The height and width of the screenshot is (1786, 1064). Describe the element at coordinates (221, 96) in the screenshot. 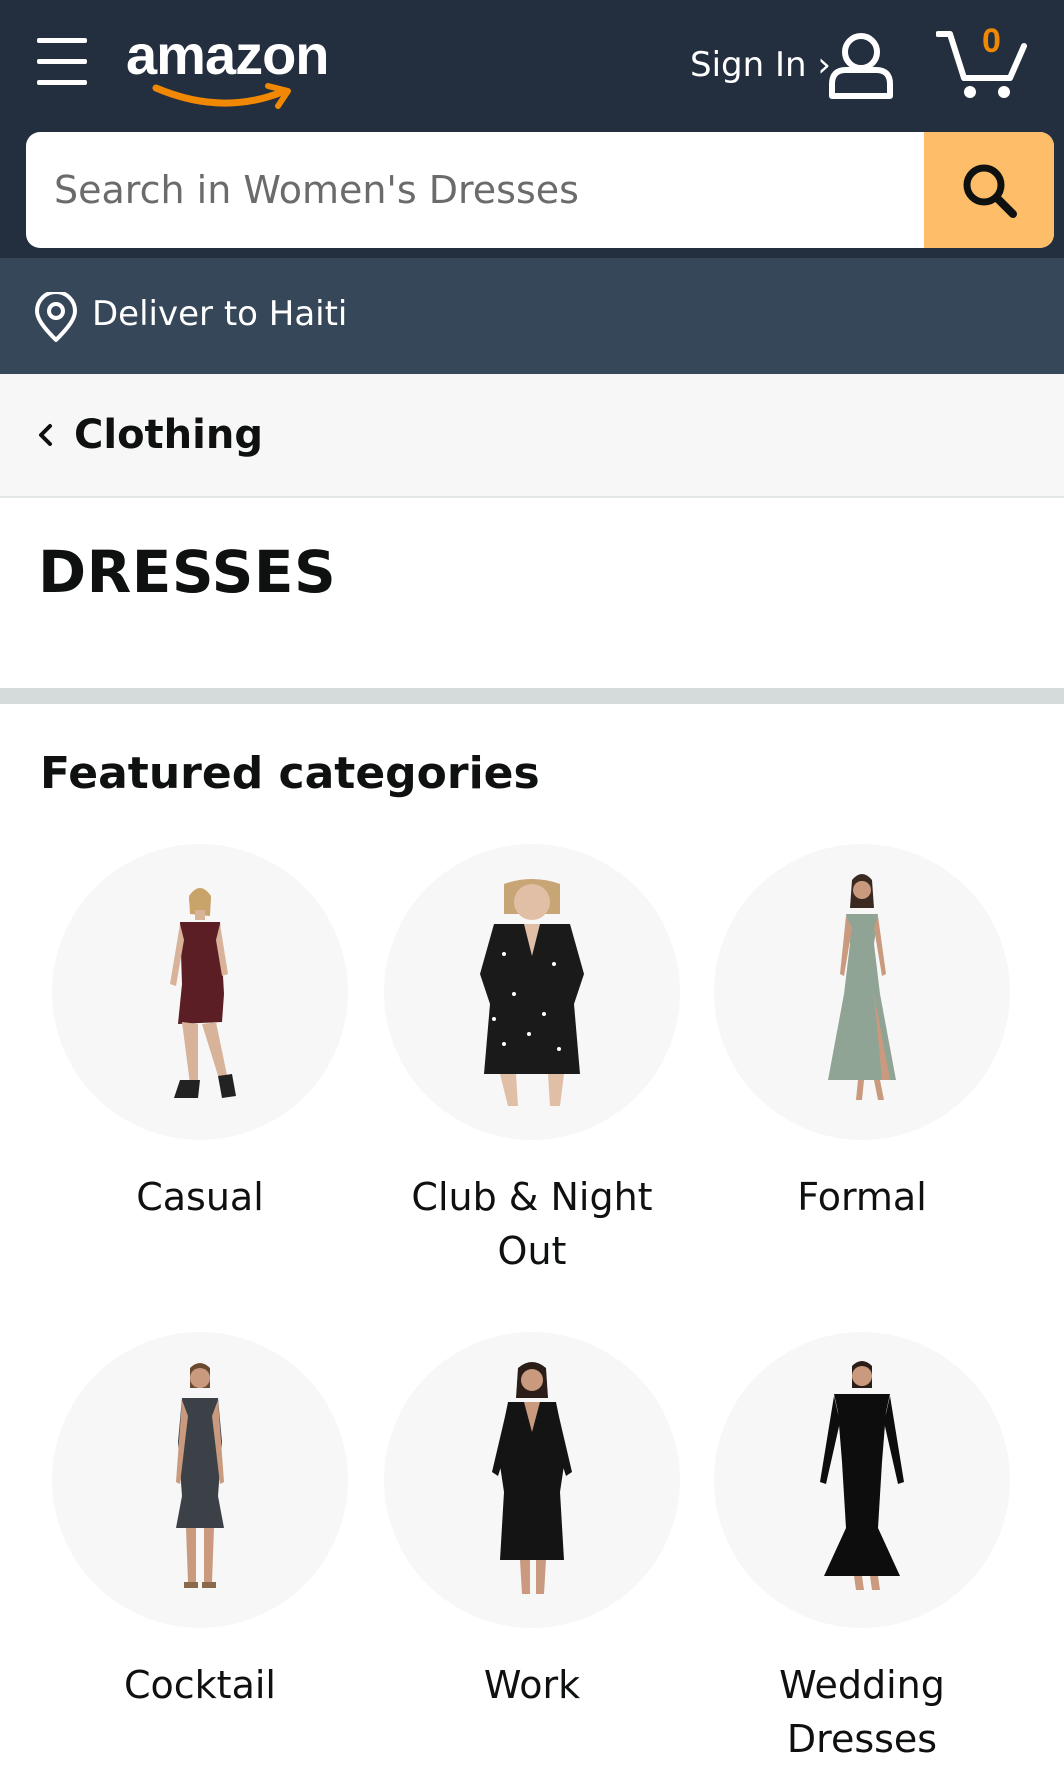

I see `logo-smile-arrow-icon` at that location.